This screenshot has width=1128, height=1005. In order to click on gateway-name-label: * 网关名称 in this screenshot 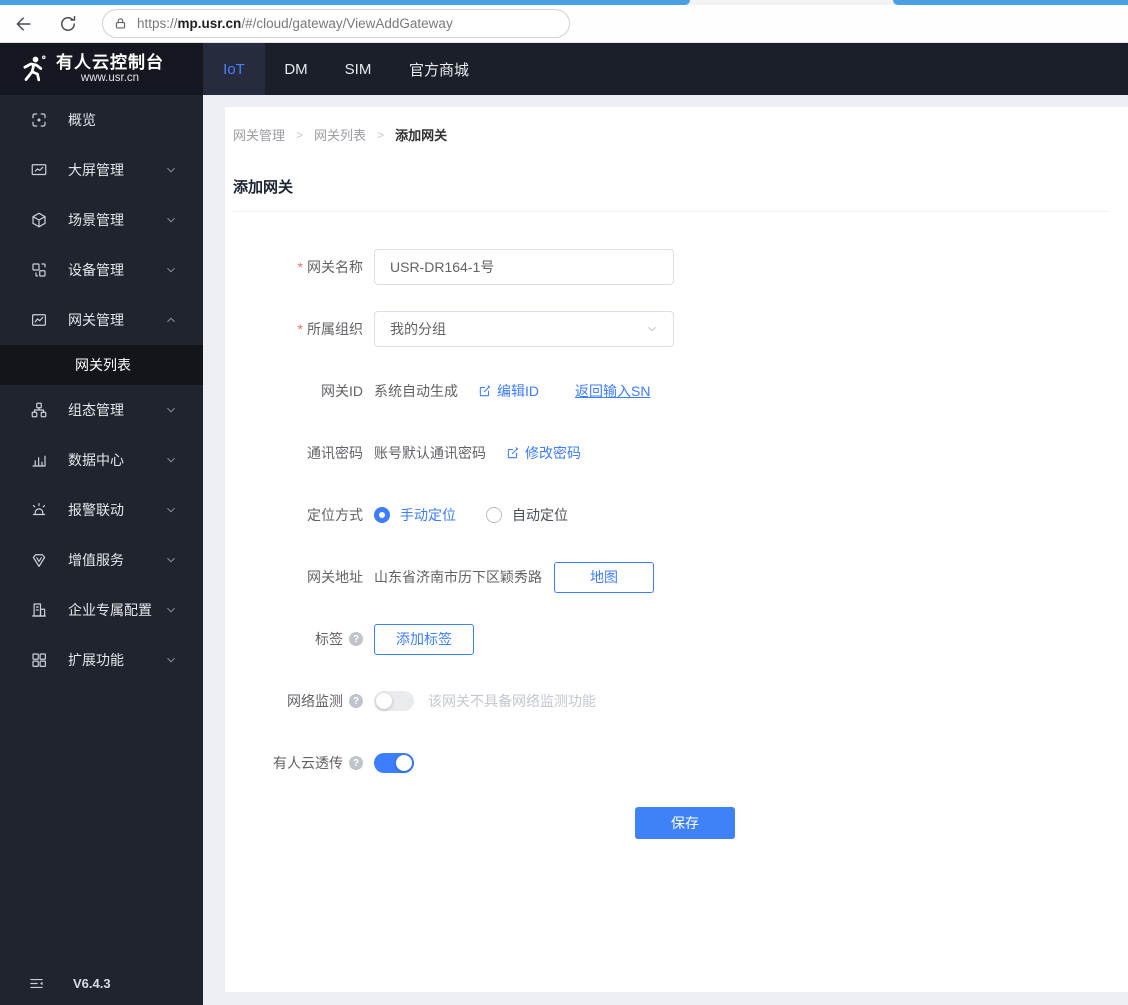, I will do `click(330, 267)`.